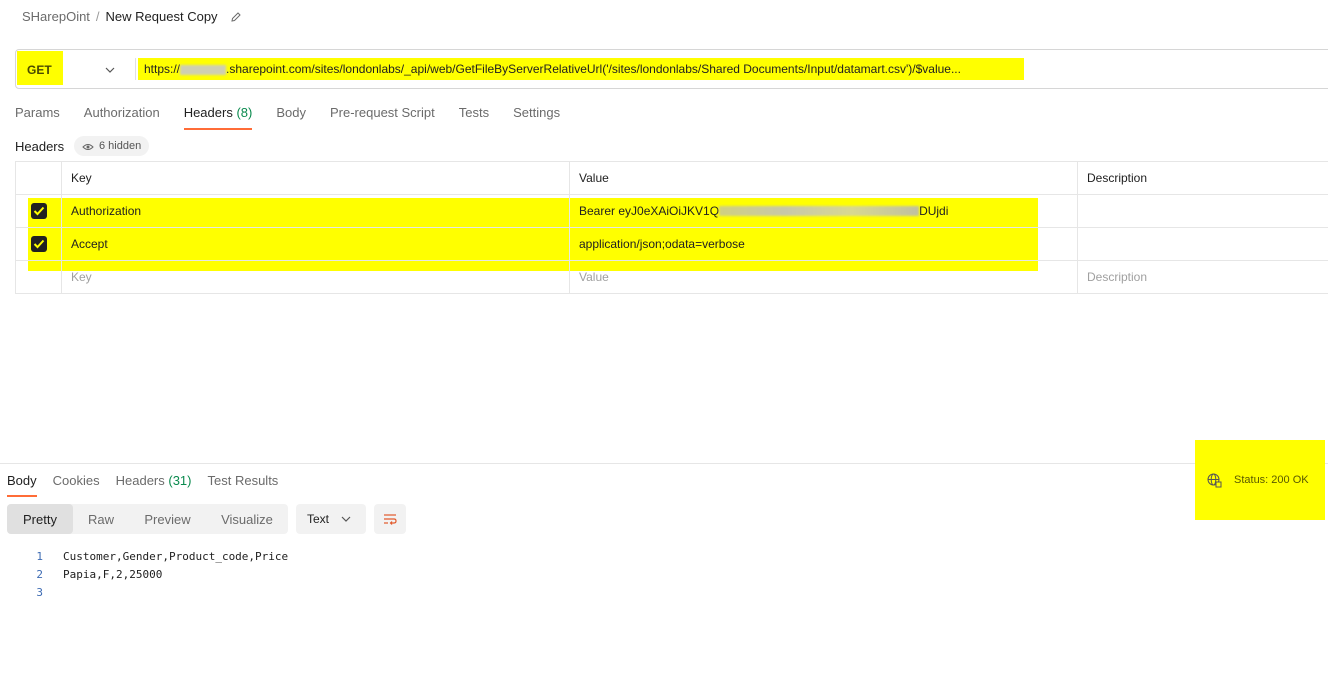  I want to click on redacted-token, so click(819, 211).